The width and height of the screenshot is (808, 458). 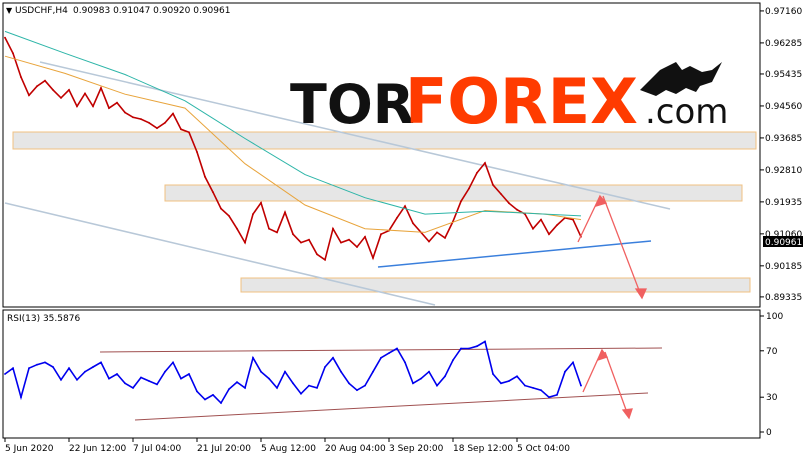 I want to click on chart-header-icon: ▼, so click(x=9, y=10).